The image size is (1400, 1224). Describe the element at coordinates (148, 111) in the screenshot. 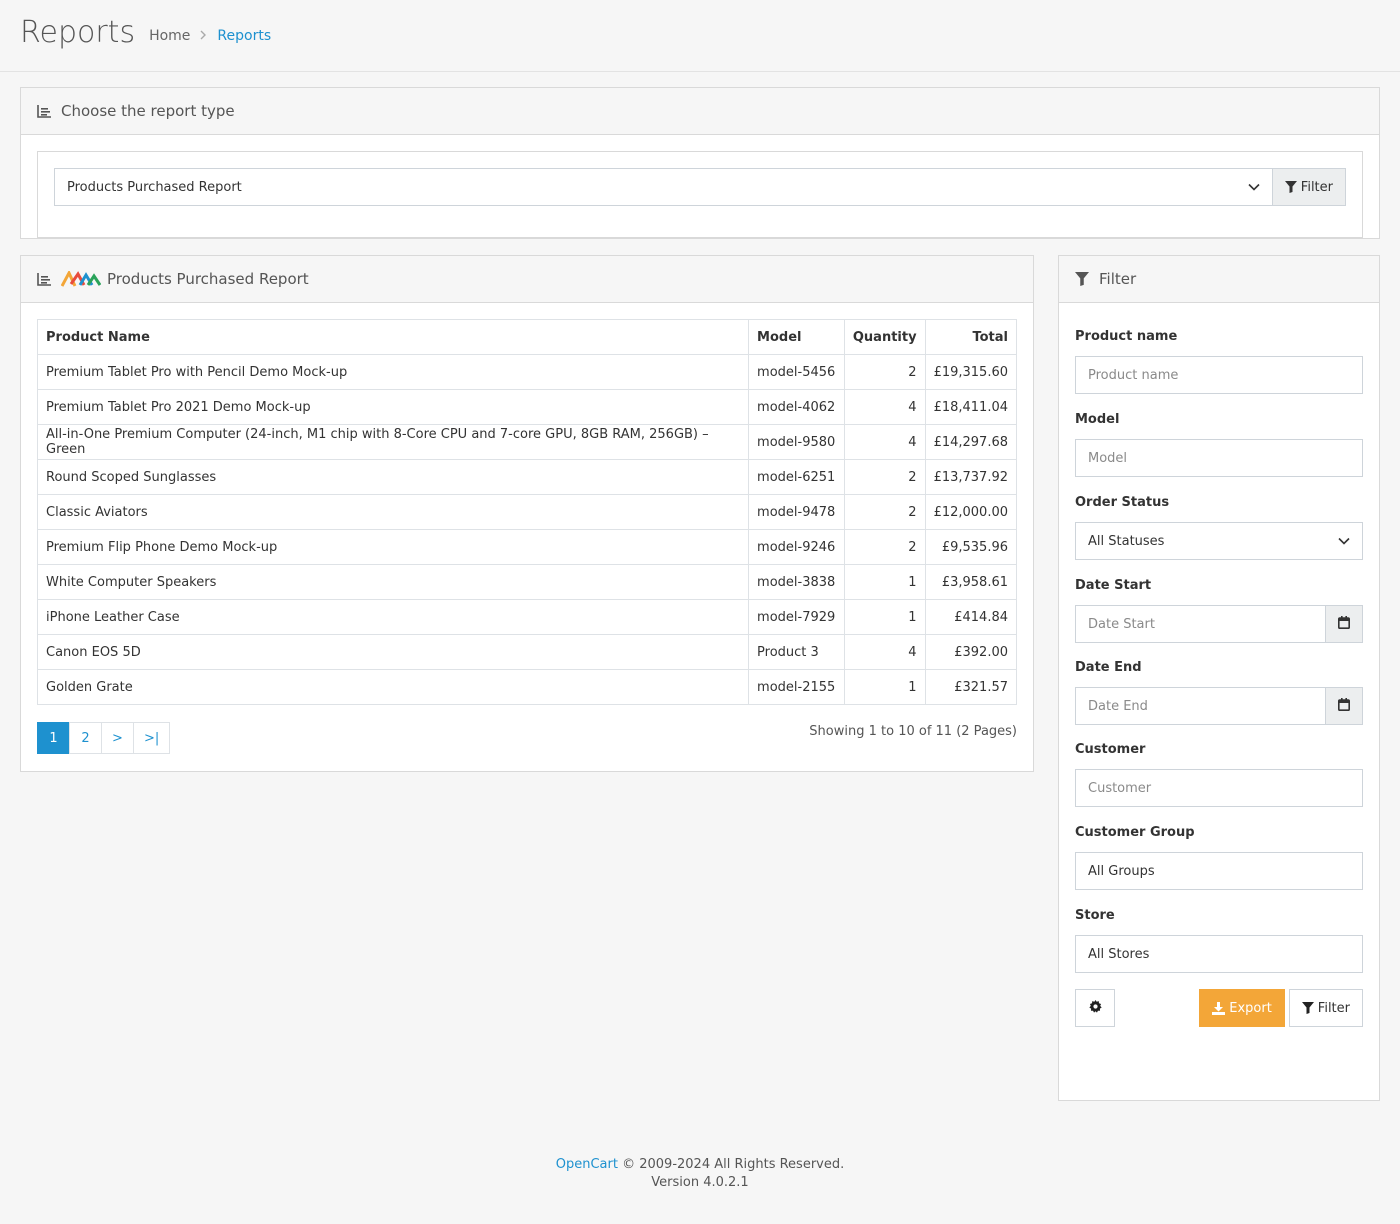

I see `report-type-heading: Choose the report type` at that location.